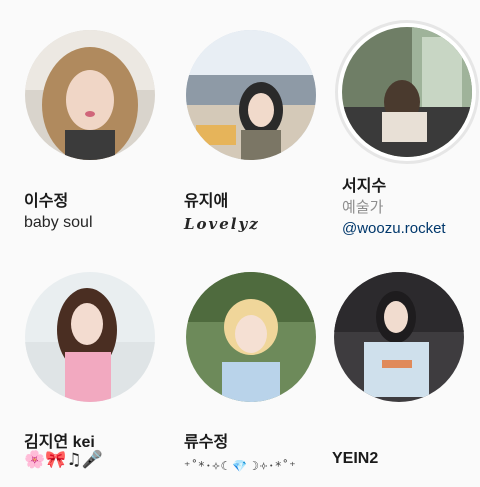  Describe the element at coordinates (355, 459) in the screenshot. I see `profile-name: YEIN2` at that location.